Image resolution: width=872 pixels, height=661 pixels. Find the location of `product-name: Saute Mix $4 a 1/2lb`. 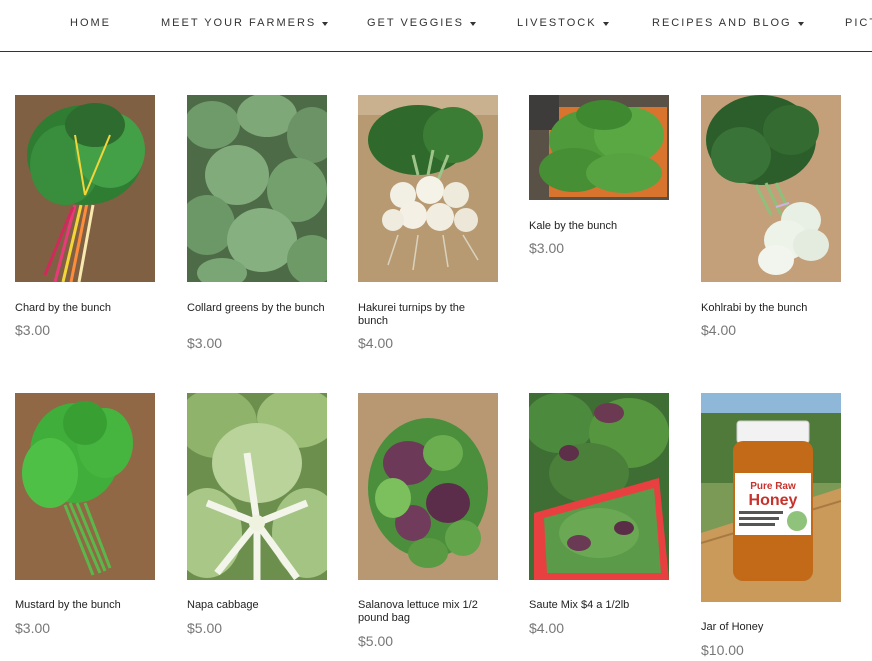

product-name: Saute Mix $4 a 1/2lb is located at coordinates (599, 605).